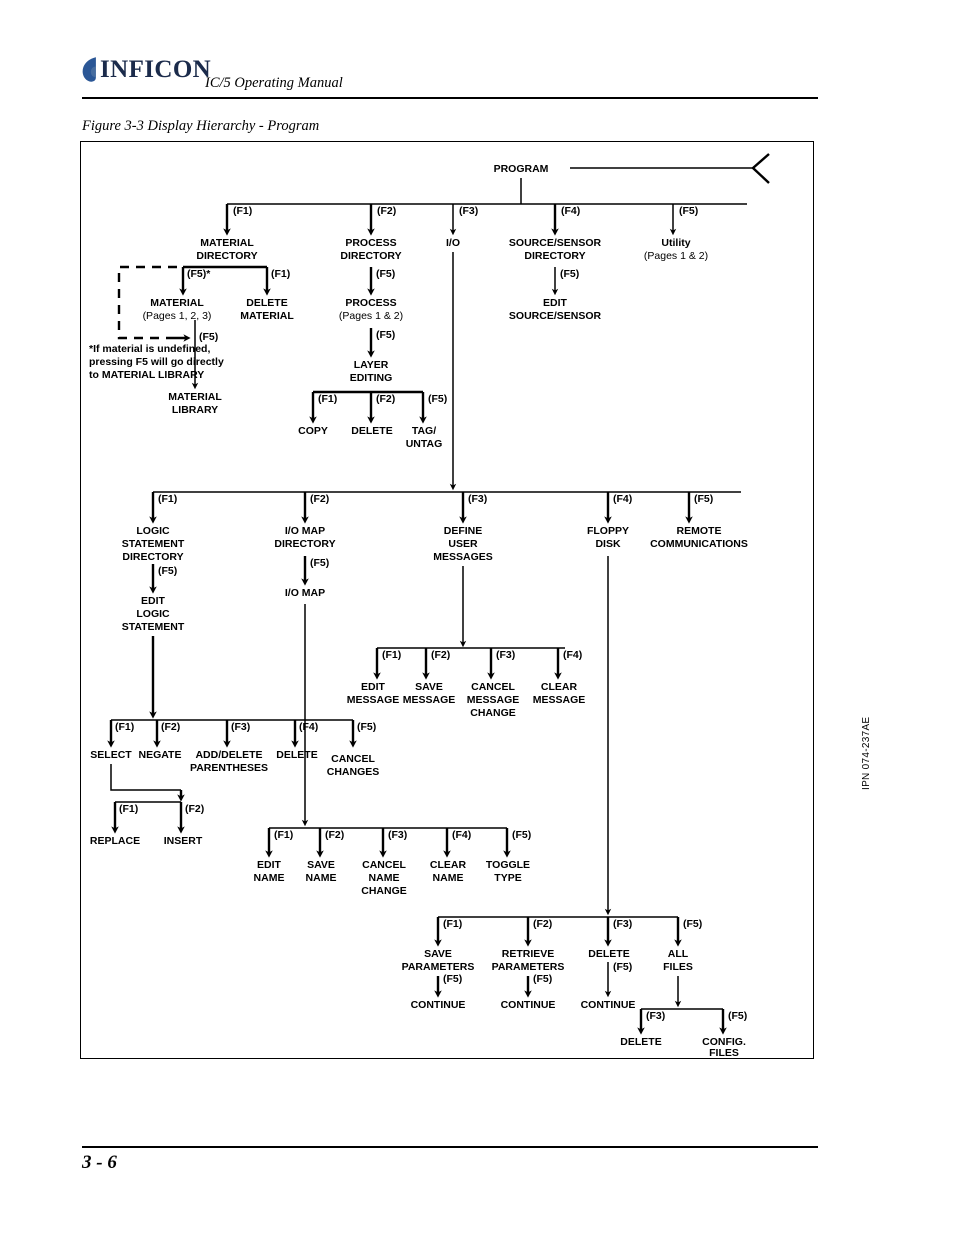 The image size is (954, 1235). Describe the element at coordinates (269, 878) in the screenshot. I see `svg-text: NAME` at that location.